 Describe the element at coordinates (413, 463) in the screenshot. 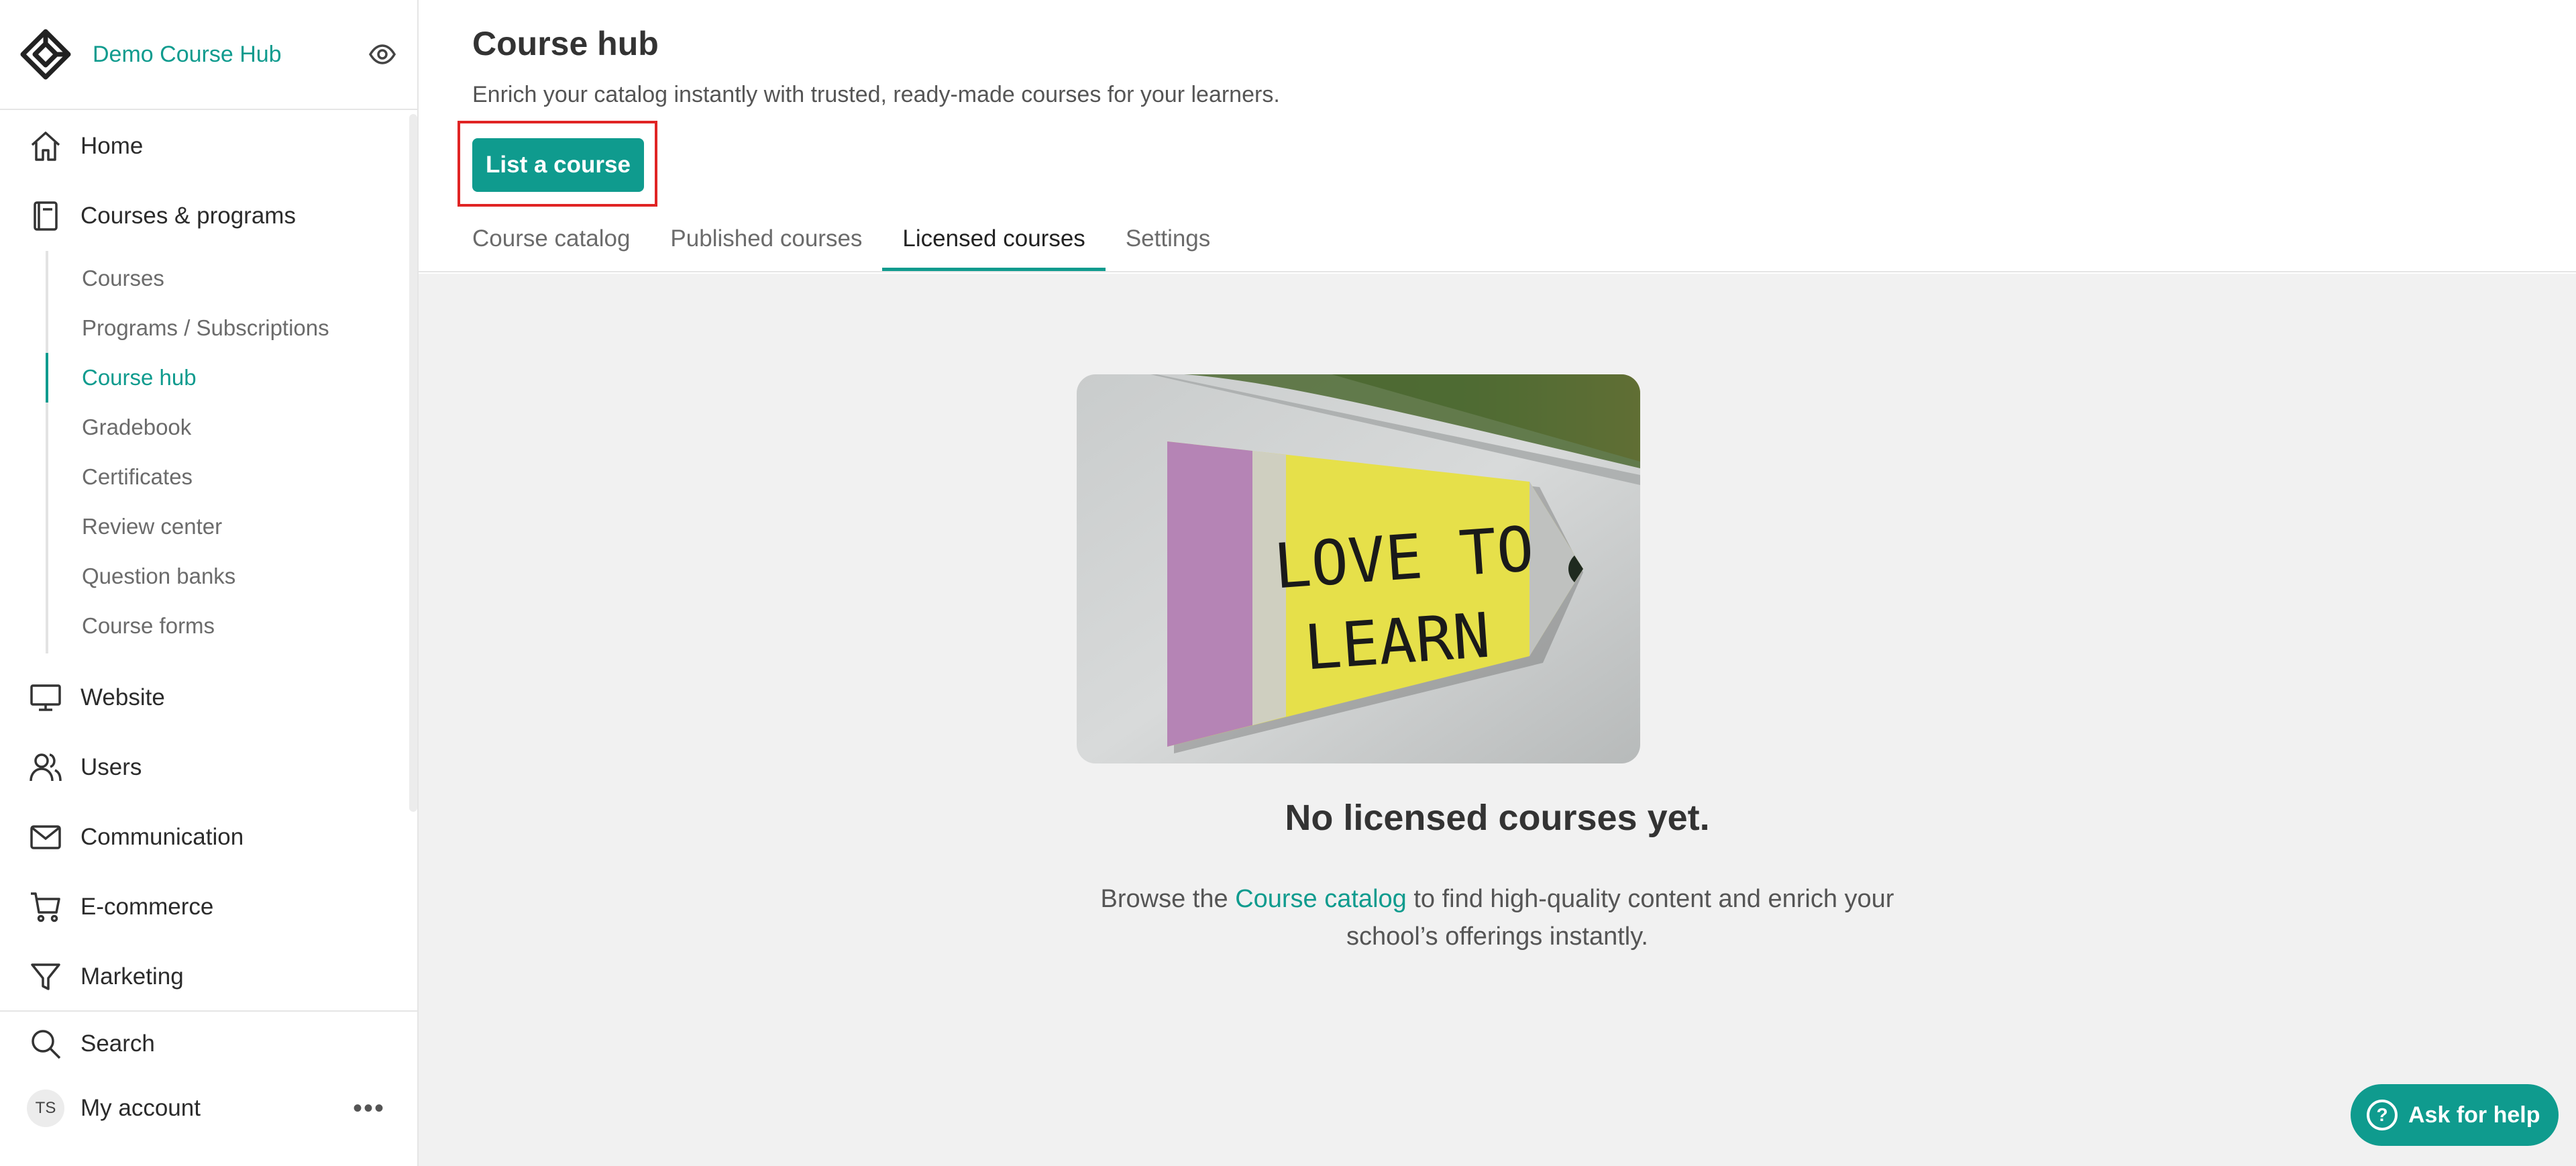

I see `sidebar-scrollbar` at that location.